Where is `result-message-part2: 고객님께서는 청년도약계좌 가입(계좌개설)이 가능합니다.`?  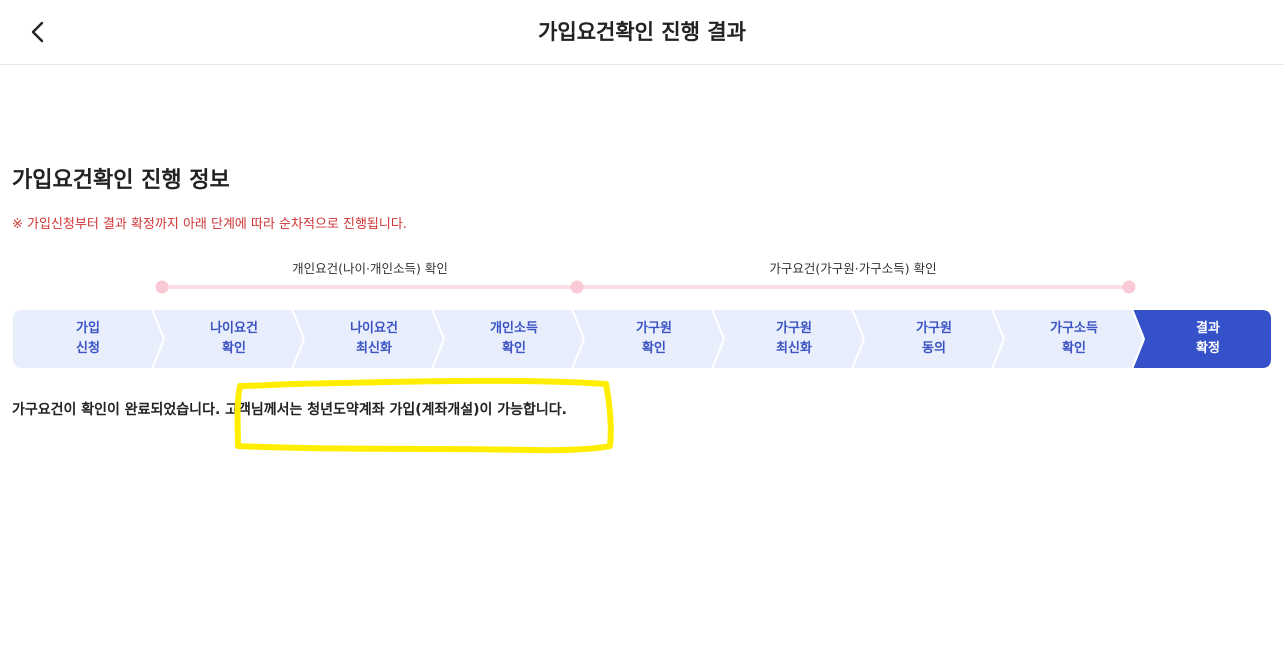
result-message-part2: 고객님께서는 청년도약계좌 가입(계좌개설)이 가능합니다. is located at coordinates (393, 410).